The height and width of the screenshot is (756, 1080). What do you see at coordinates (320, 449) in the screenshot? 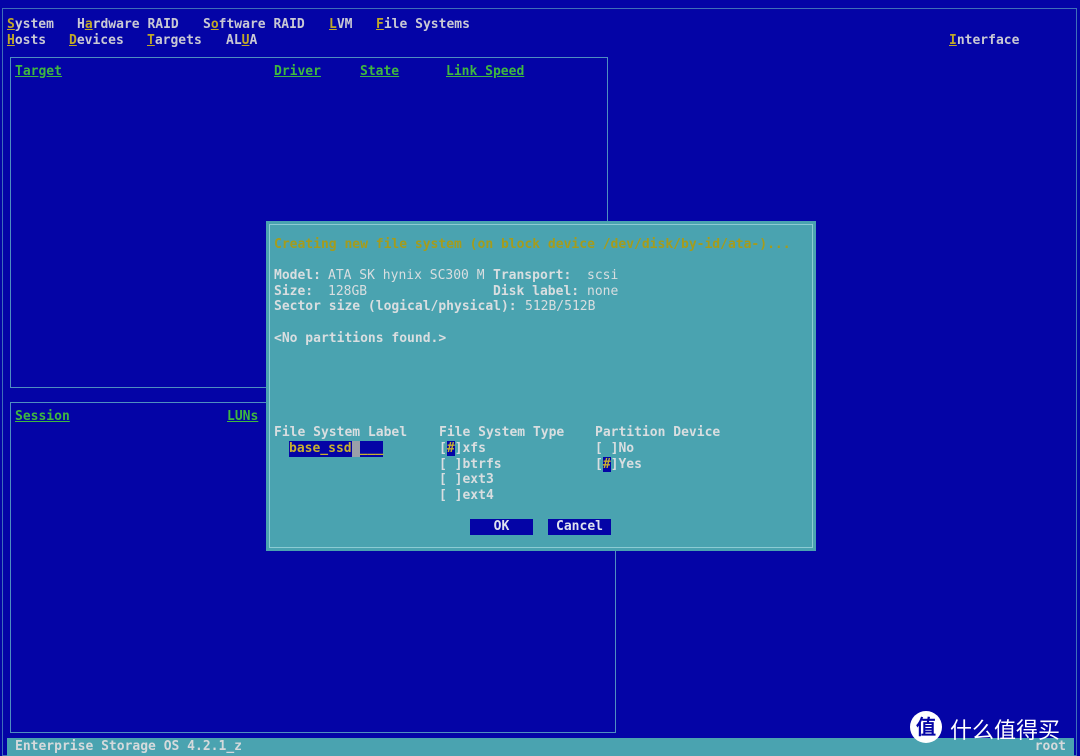
I see `fs-label-input: base_ssd` at bounding box center [320, 449].